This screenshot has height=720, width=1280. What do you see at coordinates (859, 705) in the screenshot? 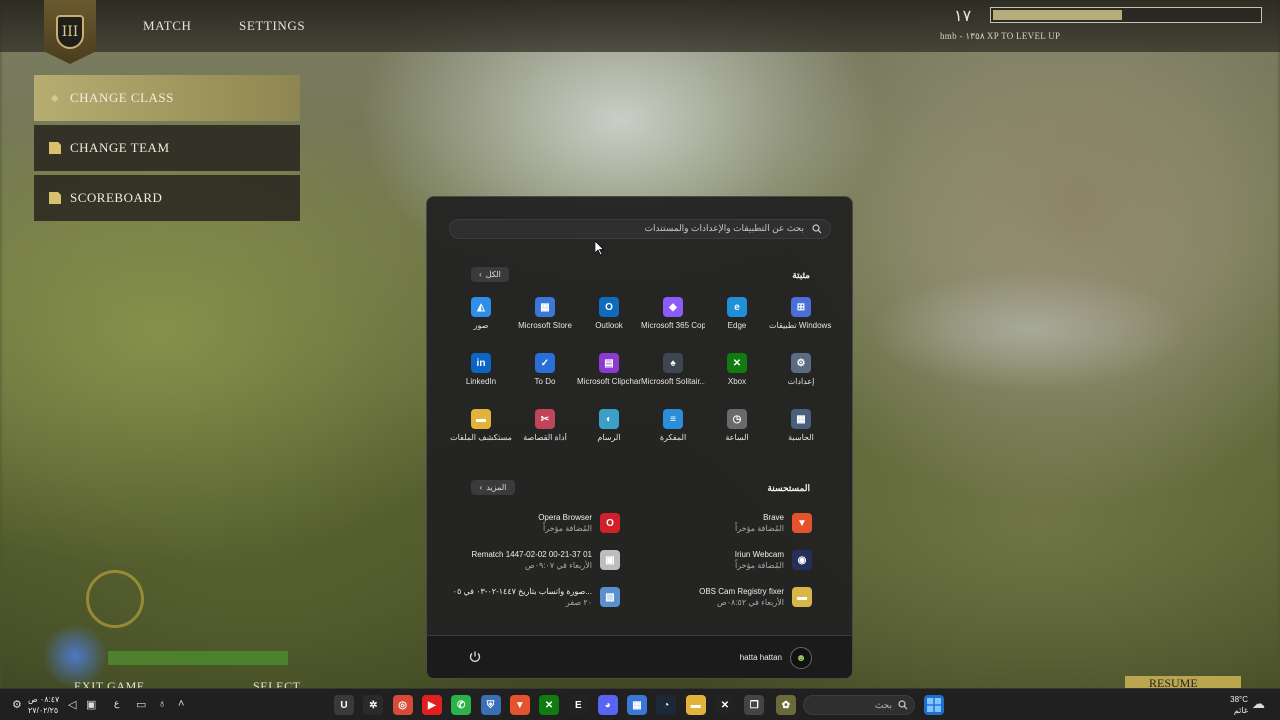
I see `taskbar-search-input: بحث` at bounding box center [859, 705].